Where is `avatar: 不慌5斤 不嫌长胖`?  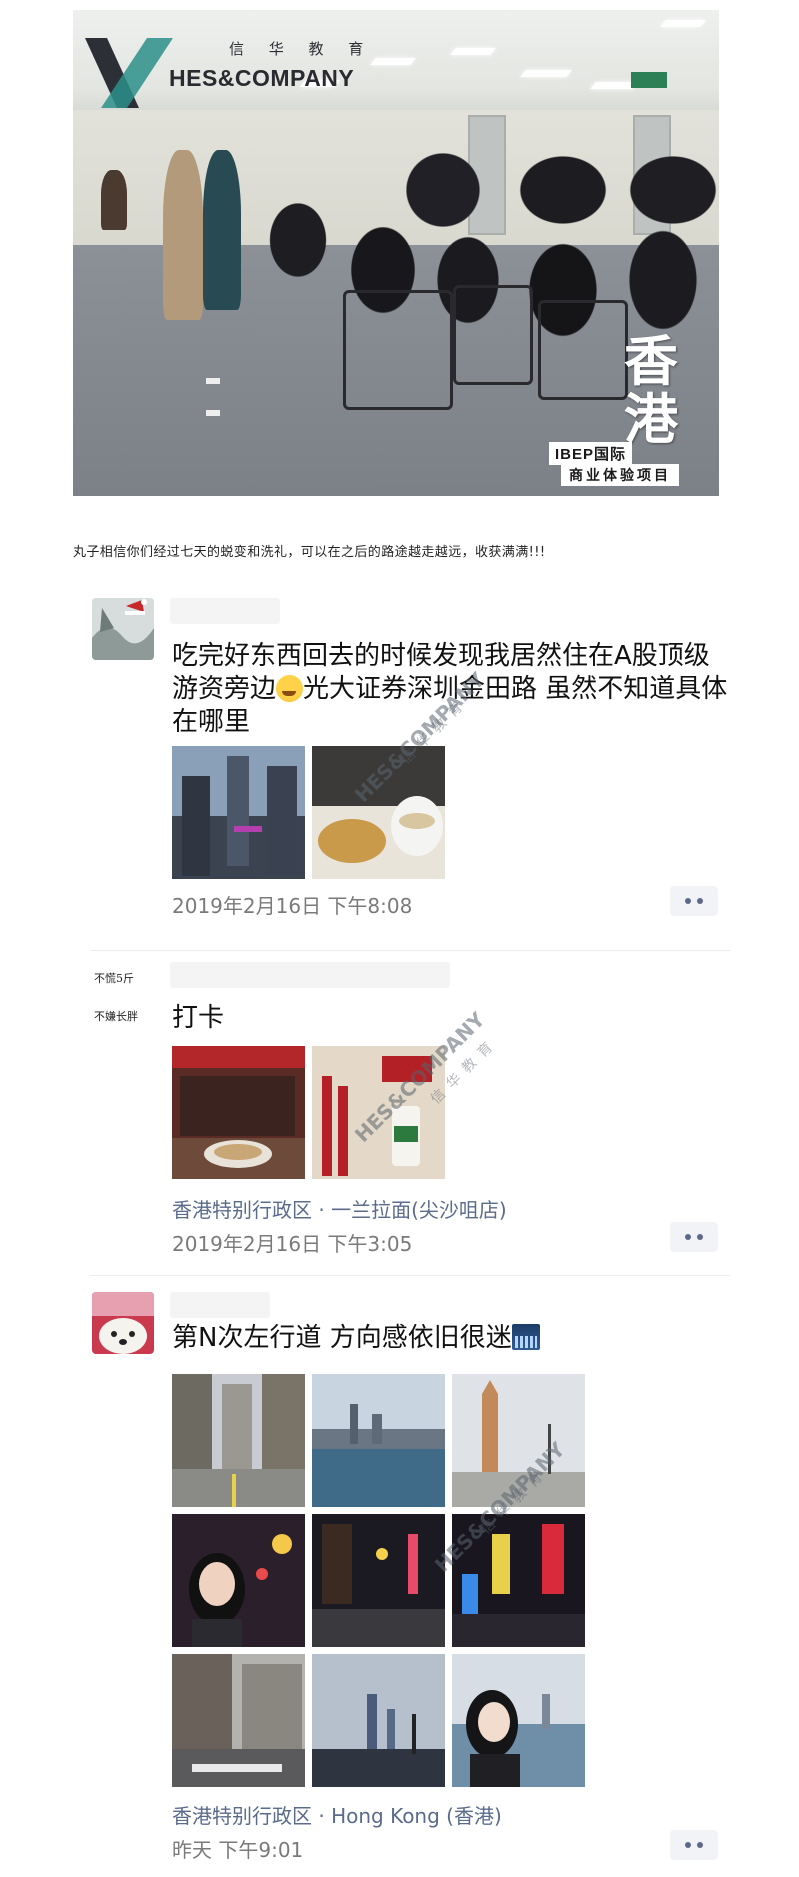
avatar: 不慌5斤 不嫌长胖 is located at coordinates (123, 997).